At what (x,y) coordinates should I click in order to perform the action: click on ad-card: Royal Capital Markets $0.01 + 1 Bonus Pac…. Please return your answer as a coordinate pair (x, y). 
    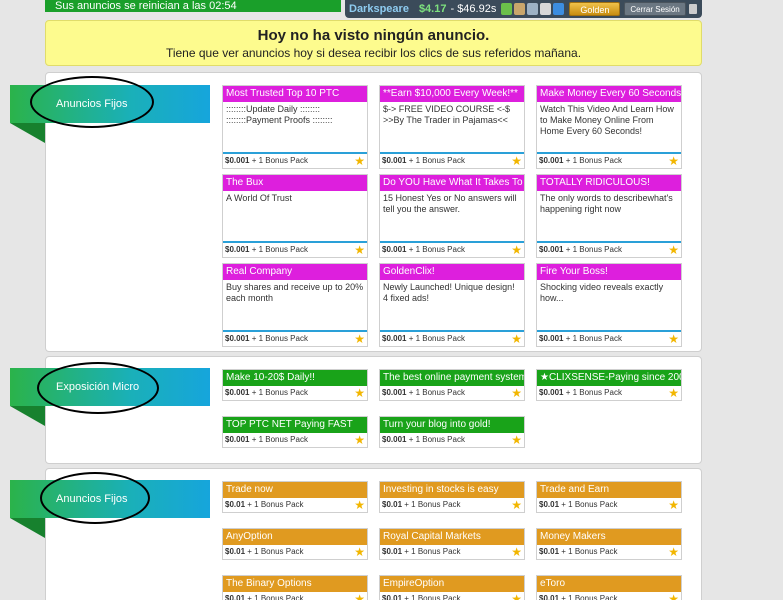
    Looking at the image, I should click on (452, 544).